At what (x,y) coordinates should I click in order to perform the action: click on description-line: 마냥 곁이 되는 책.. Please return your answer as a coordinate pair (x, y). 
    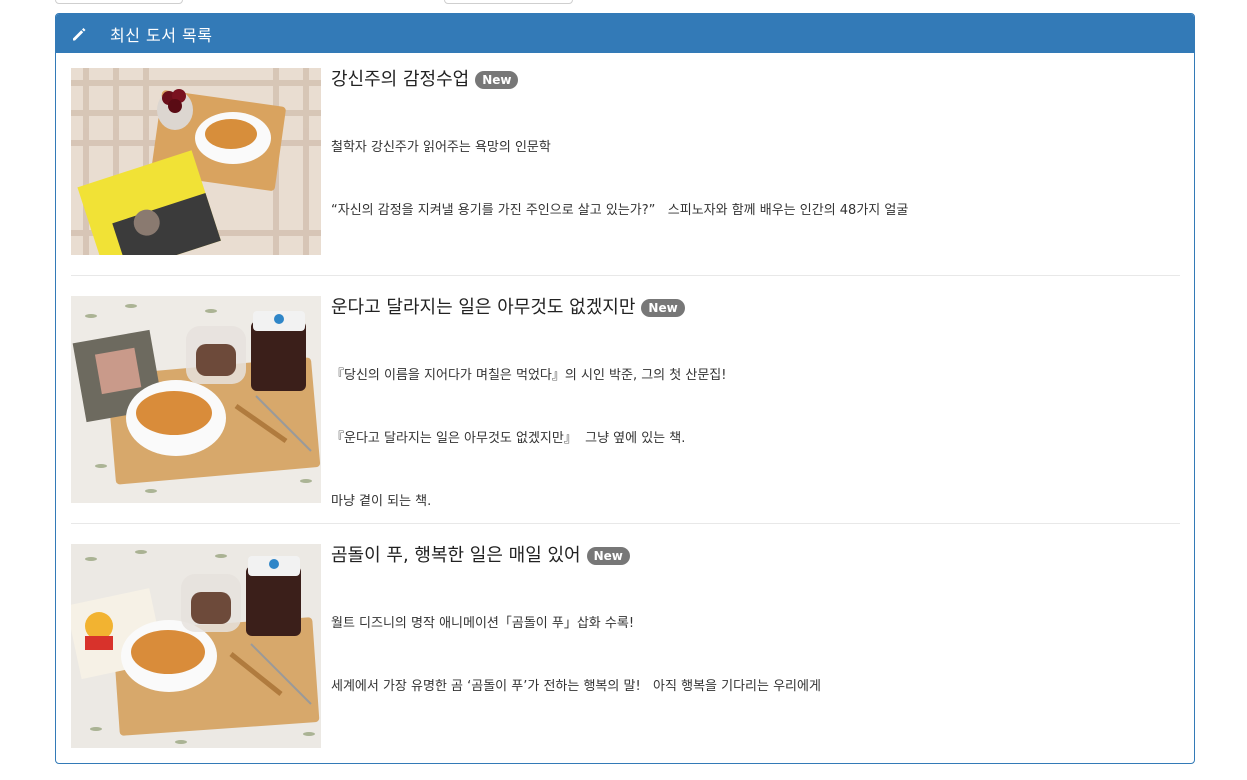
    Looking at the image, I should click on (381, 501).